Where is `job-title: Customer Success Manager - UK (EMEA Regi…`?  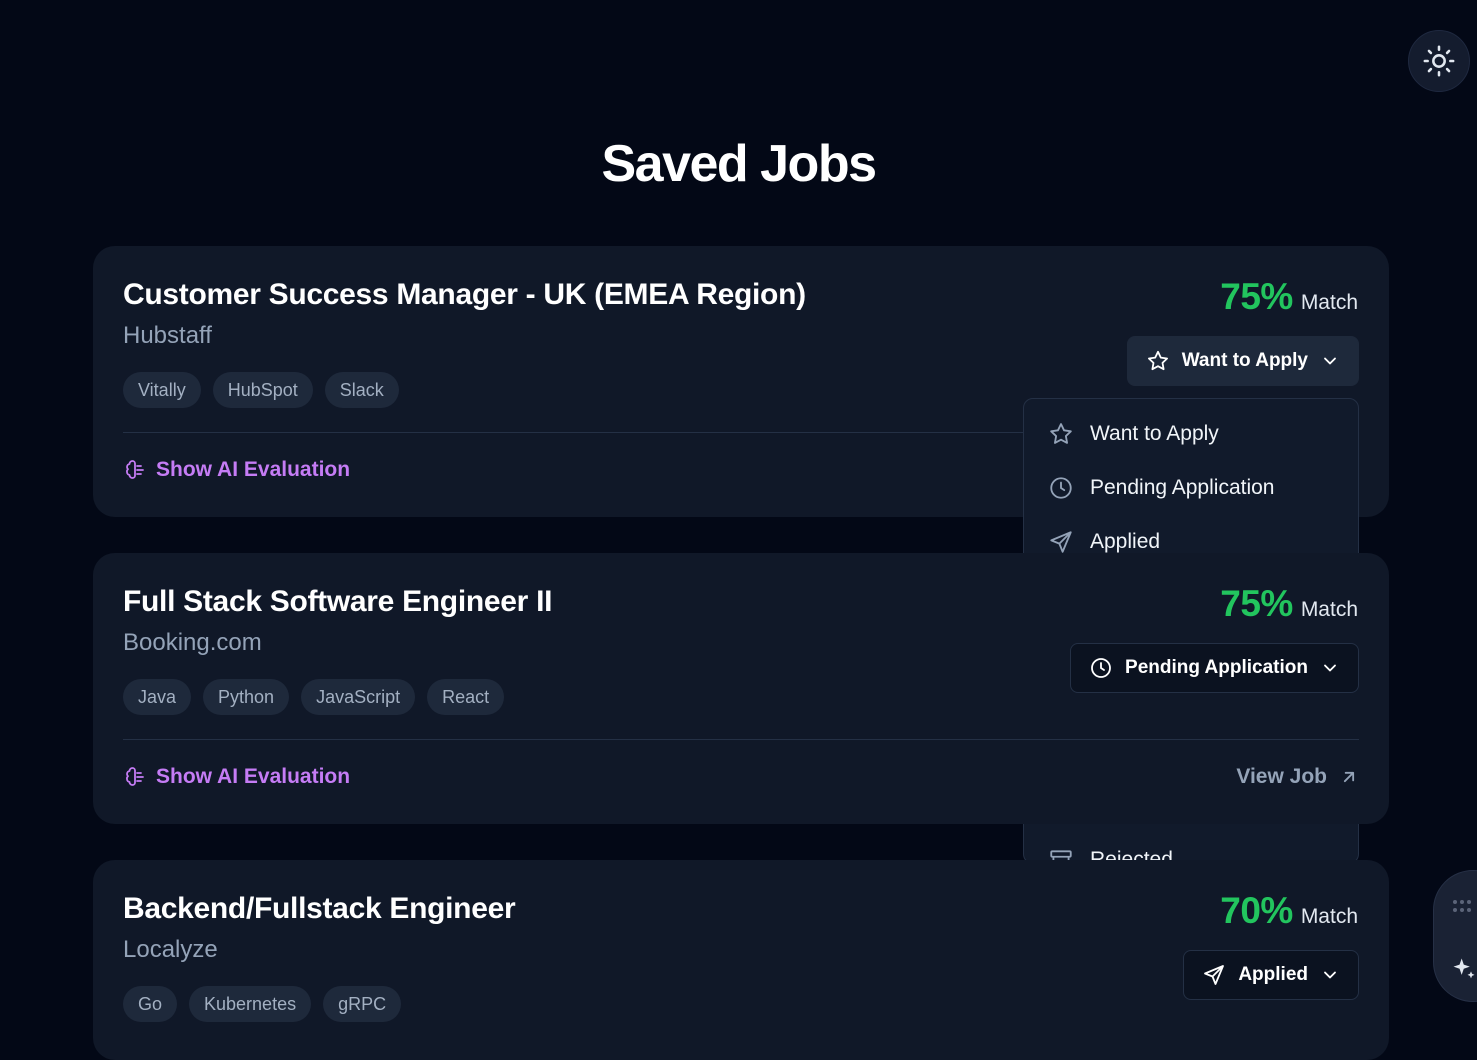 job-title: Customer Success Manager - UK (EMEA Regi… is located at coordinates (464, 294).